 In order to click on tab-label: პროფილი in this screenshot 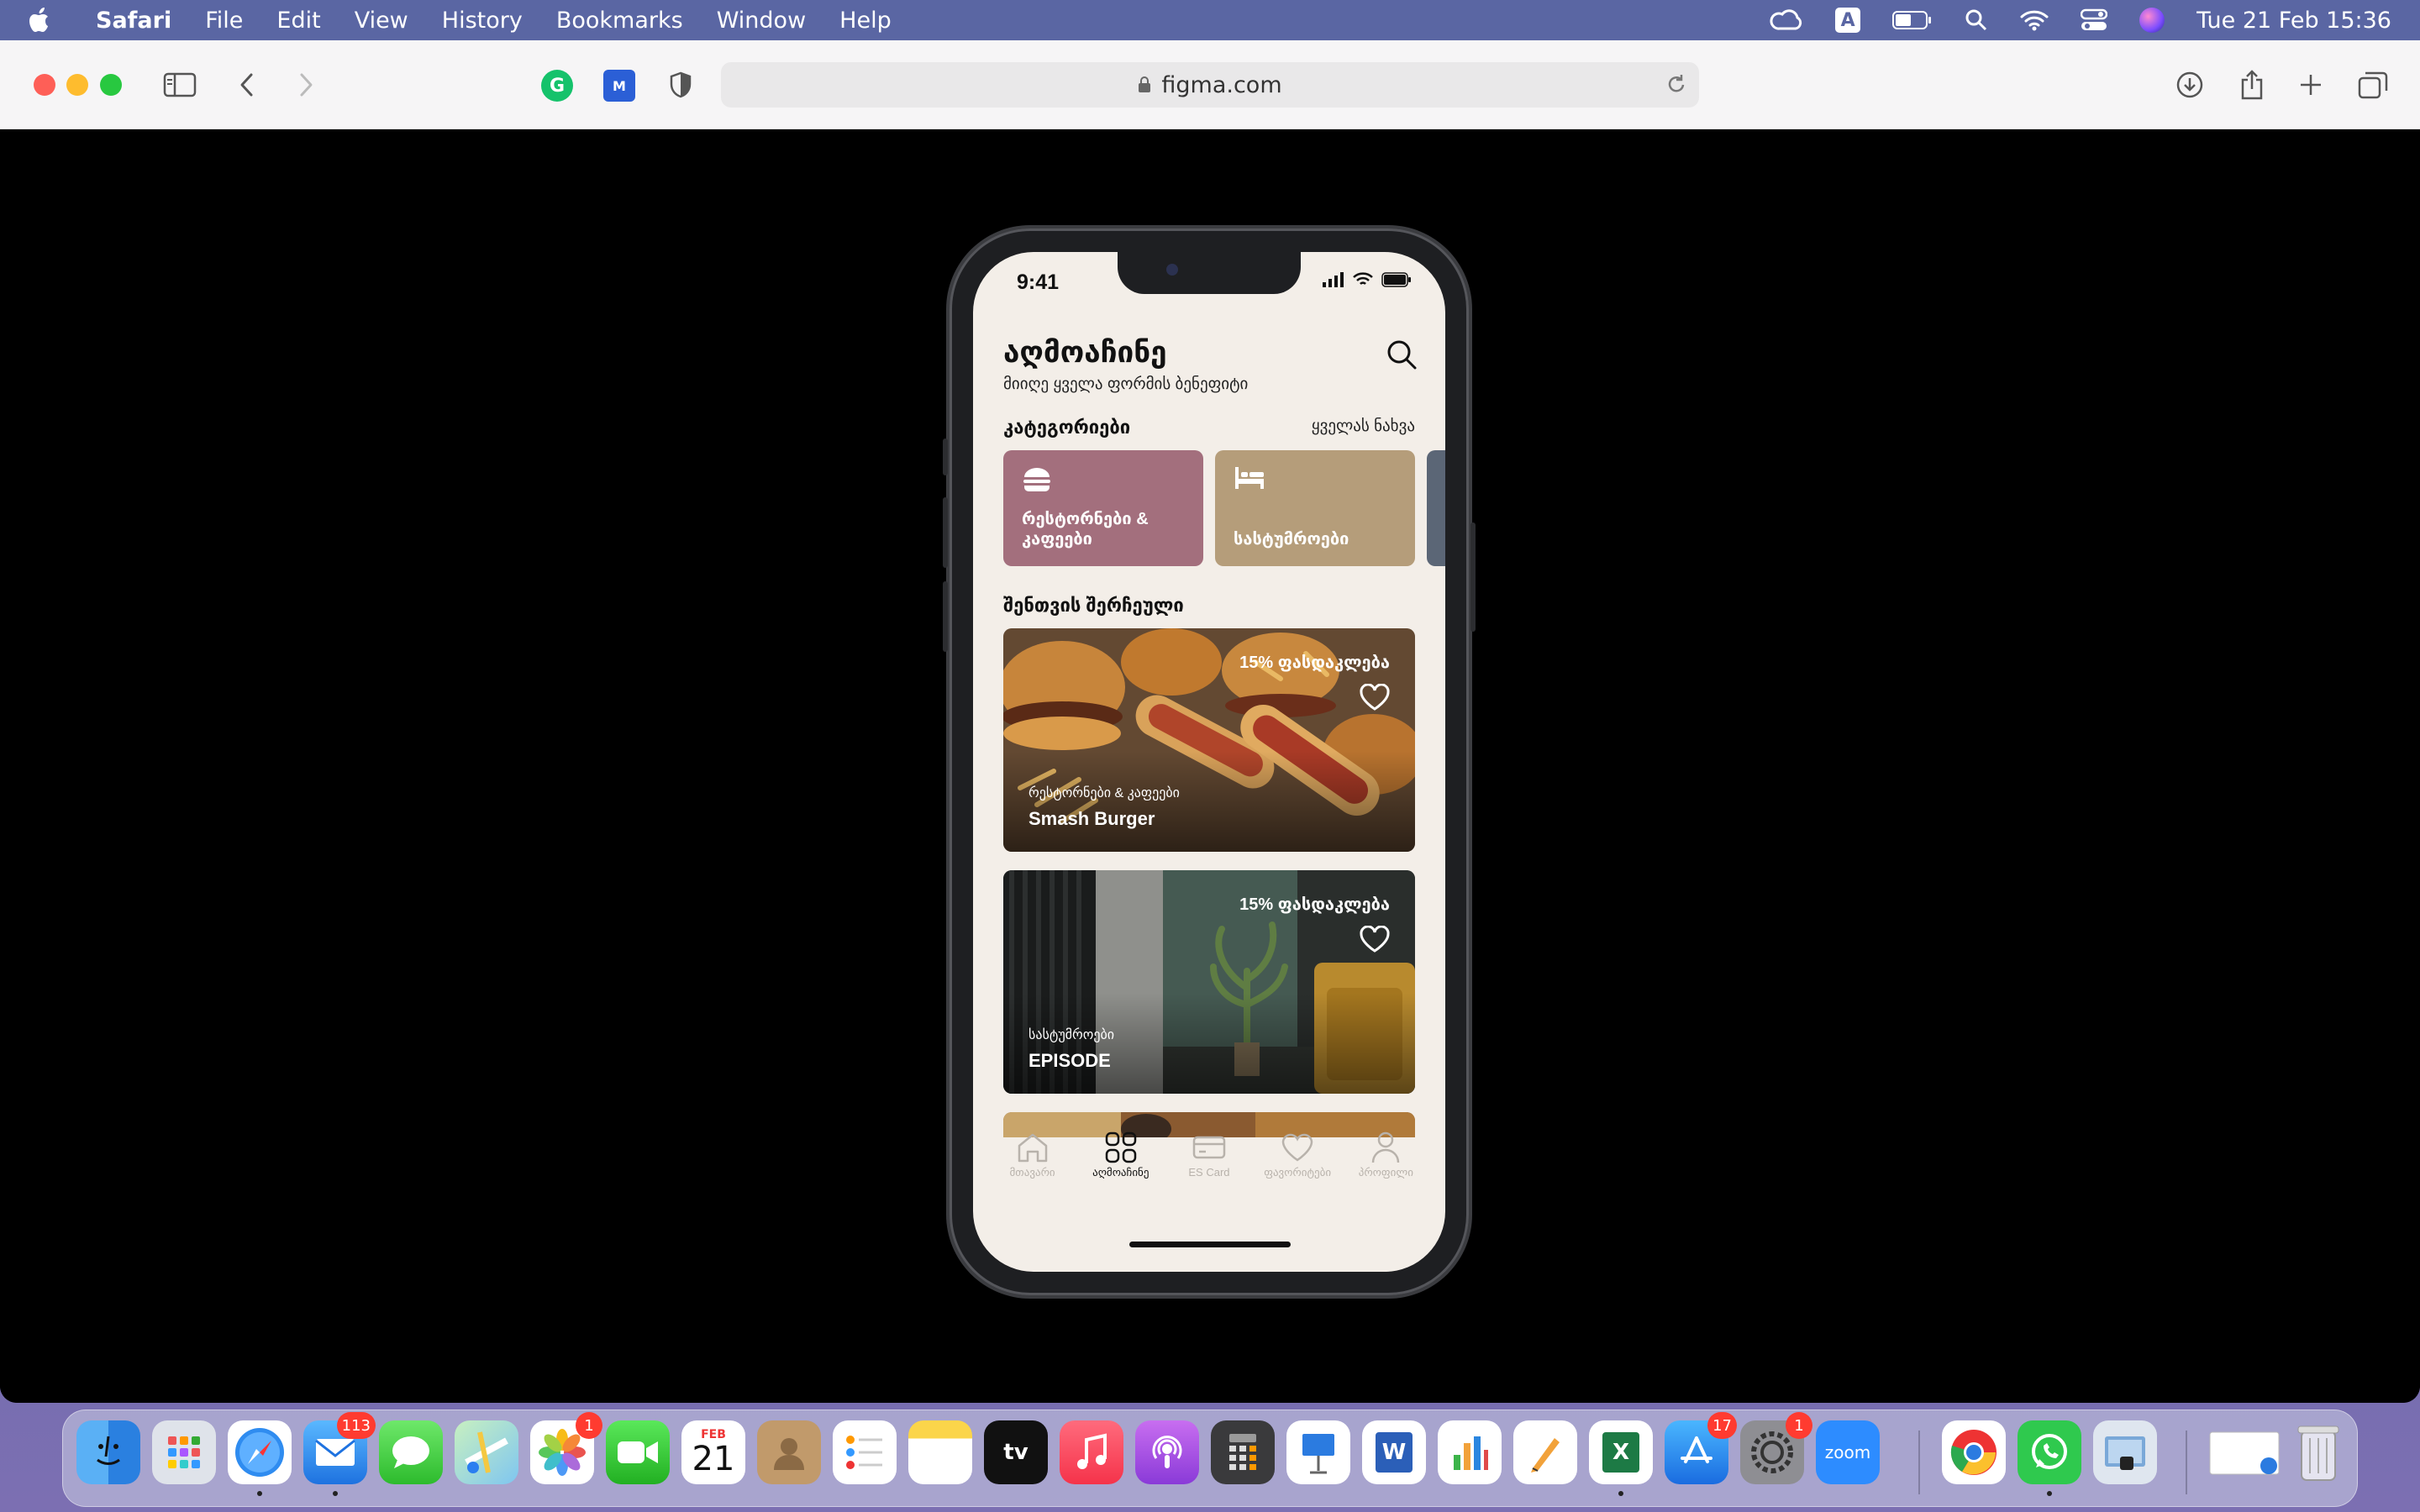, I will do `click(1385, 1172)`.